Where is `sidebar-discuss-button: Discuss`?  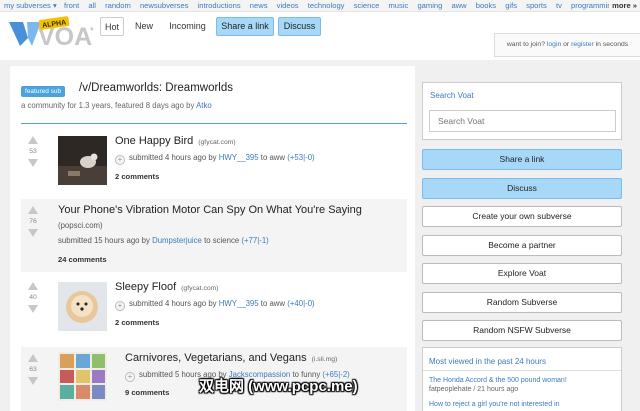
sidebar-discuss-button: Discuss is located at coordinates (522, 188).